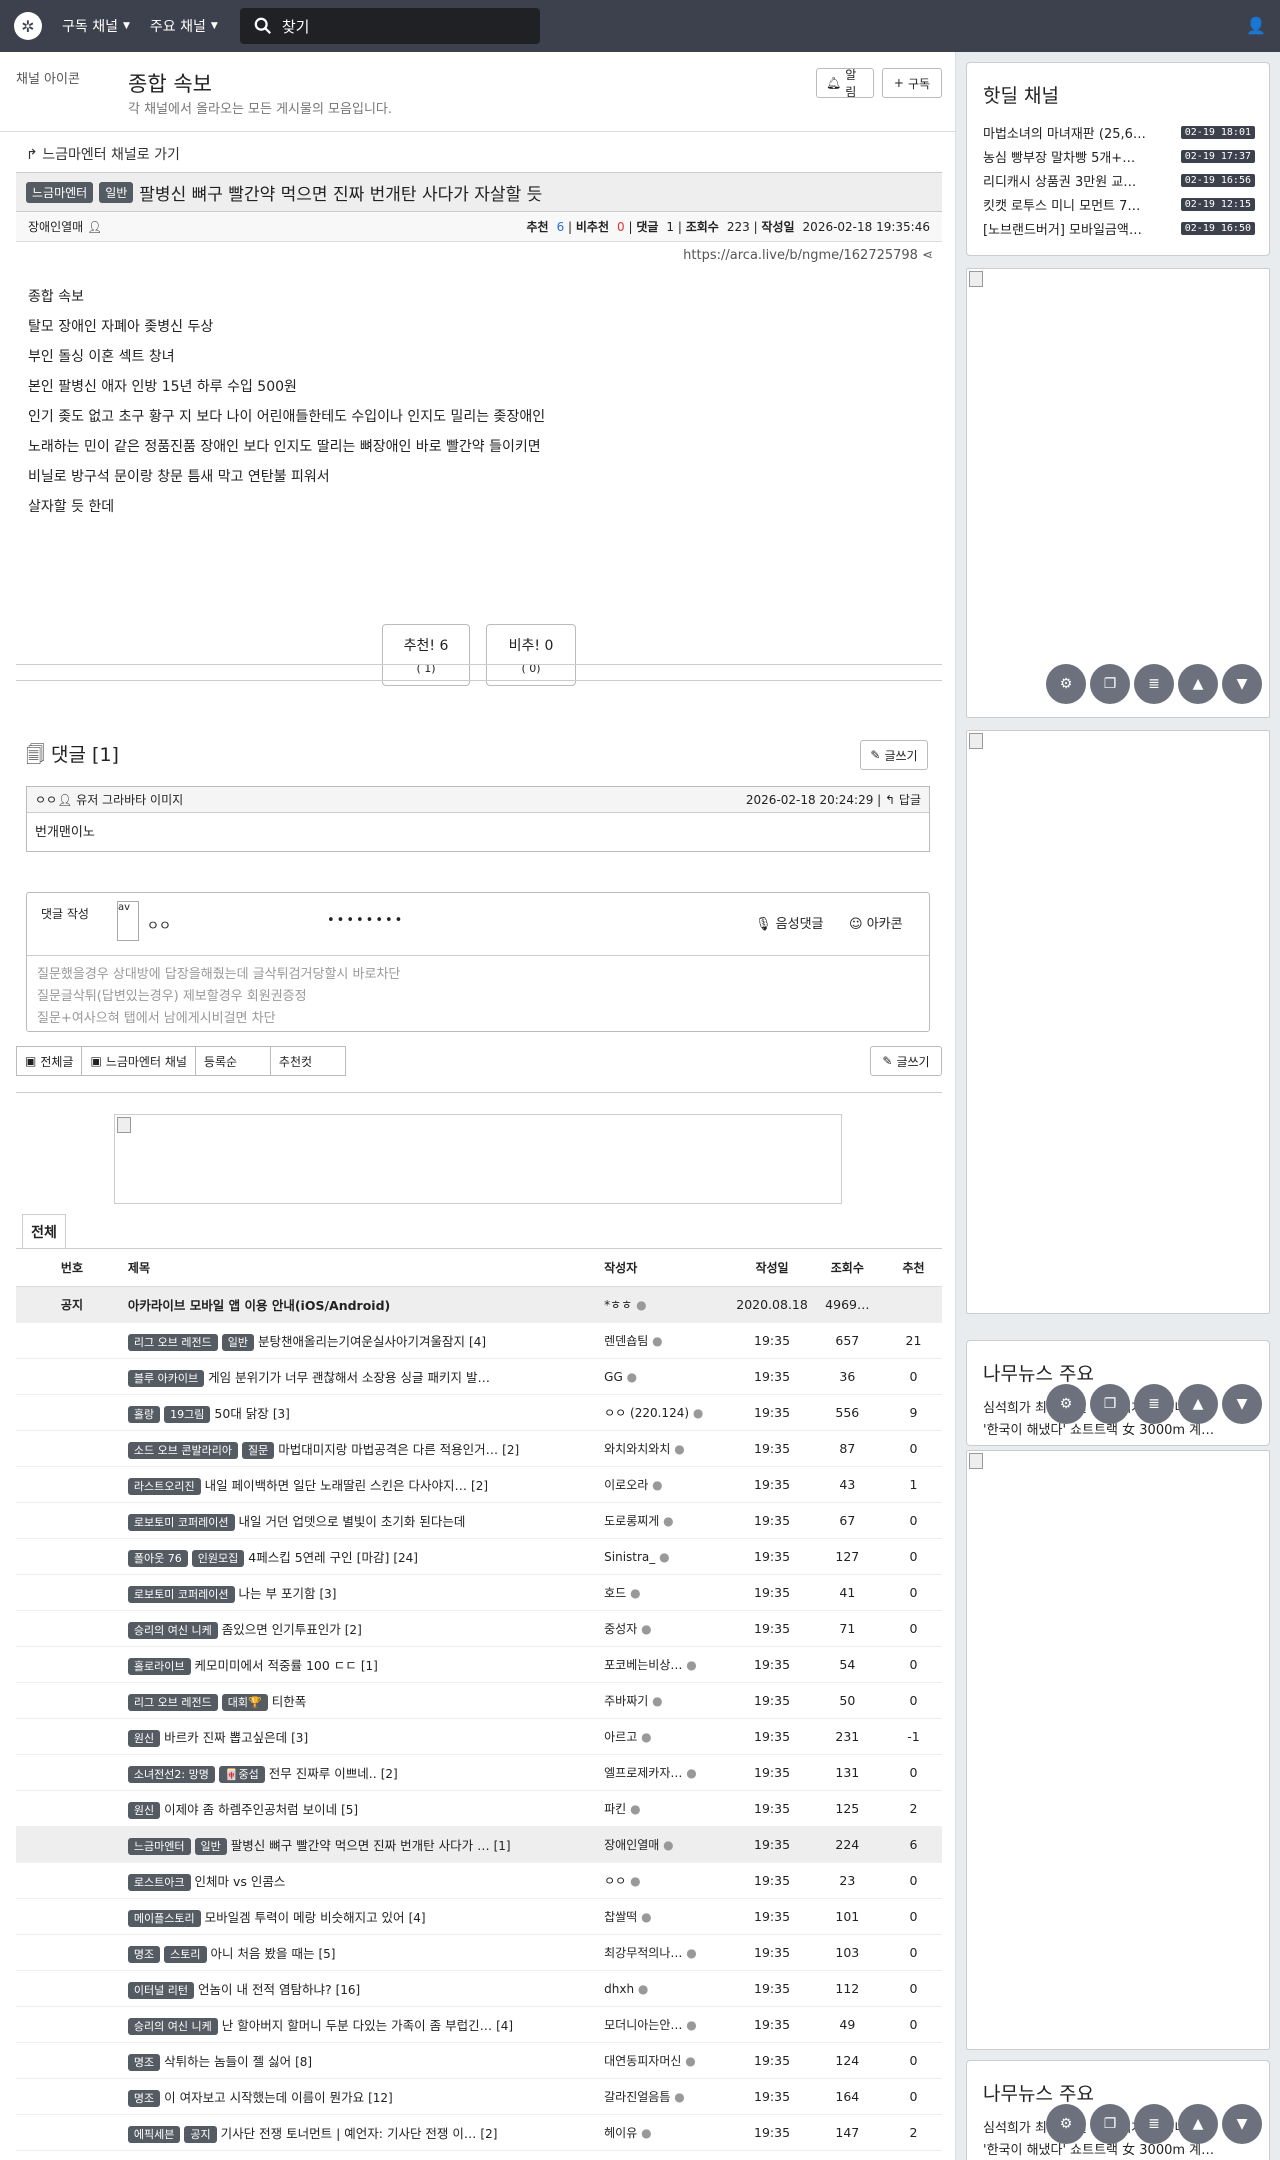  Describe the element at coordinates (138, 1061) in the screenshot. I see `channel-posts-tab: ▣ 느금마엔터 채널` at that location.